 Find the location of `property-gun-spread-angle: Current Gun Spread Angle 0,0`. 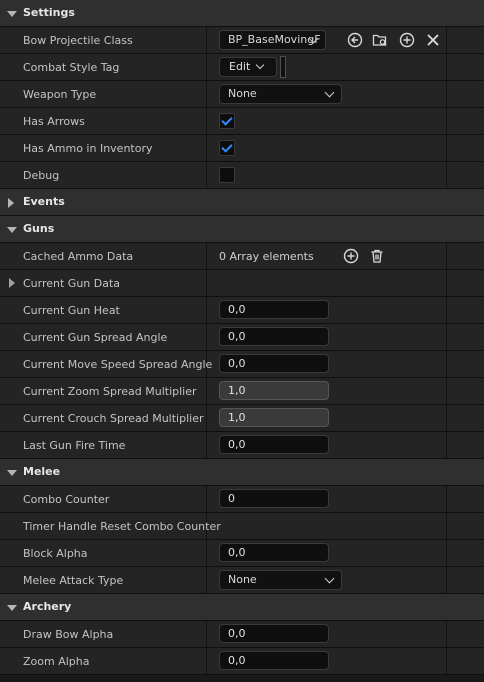

property-gun-spread-angle: Current Gun Spread Angle 0,0 is located at coordinates (242, 337).